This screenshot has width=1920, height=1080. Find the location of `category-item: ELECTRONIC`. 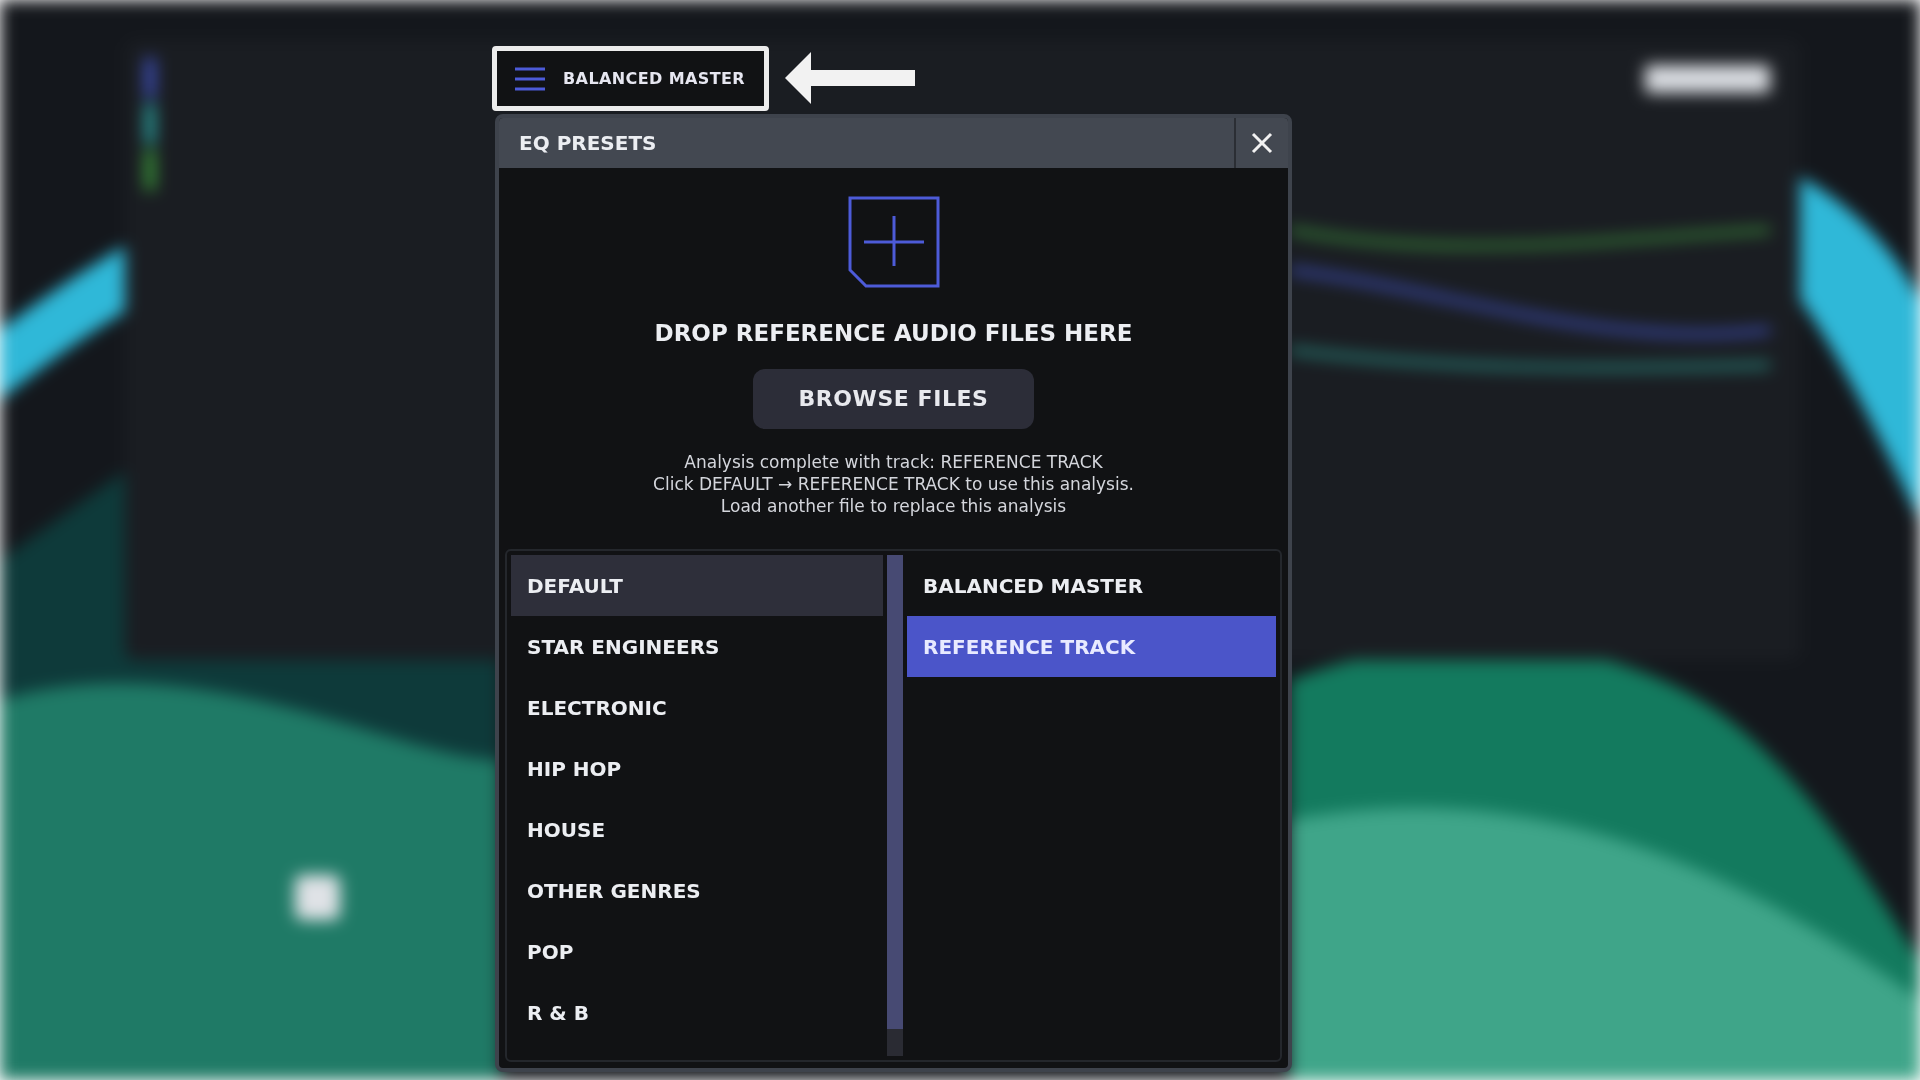

category-item: ELECTRONIC is located at coordinates (697, 707).